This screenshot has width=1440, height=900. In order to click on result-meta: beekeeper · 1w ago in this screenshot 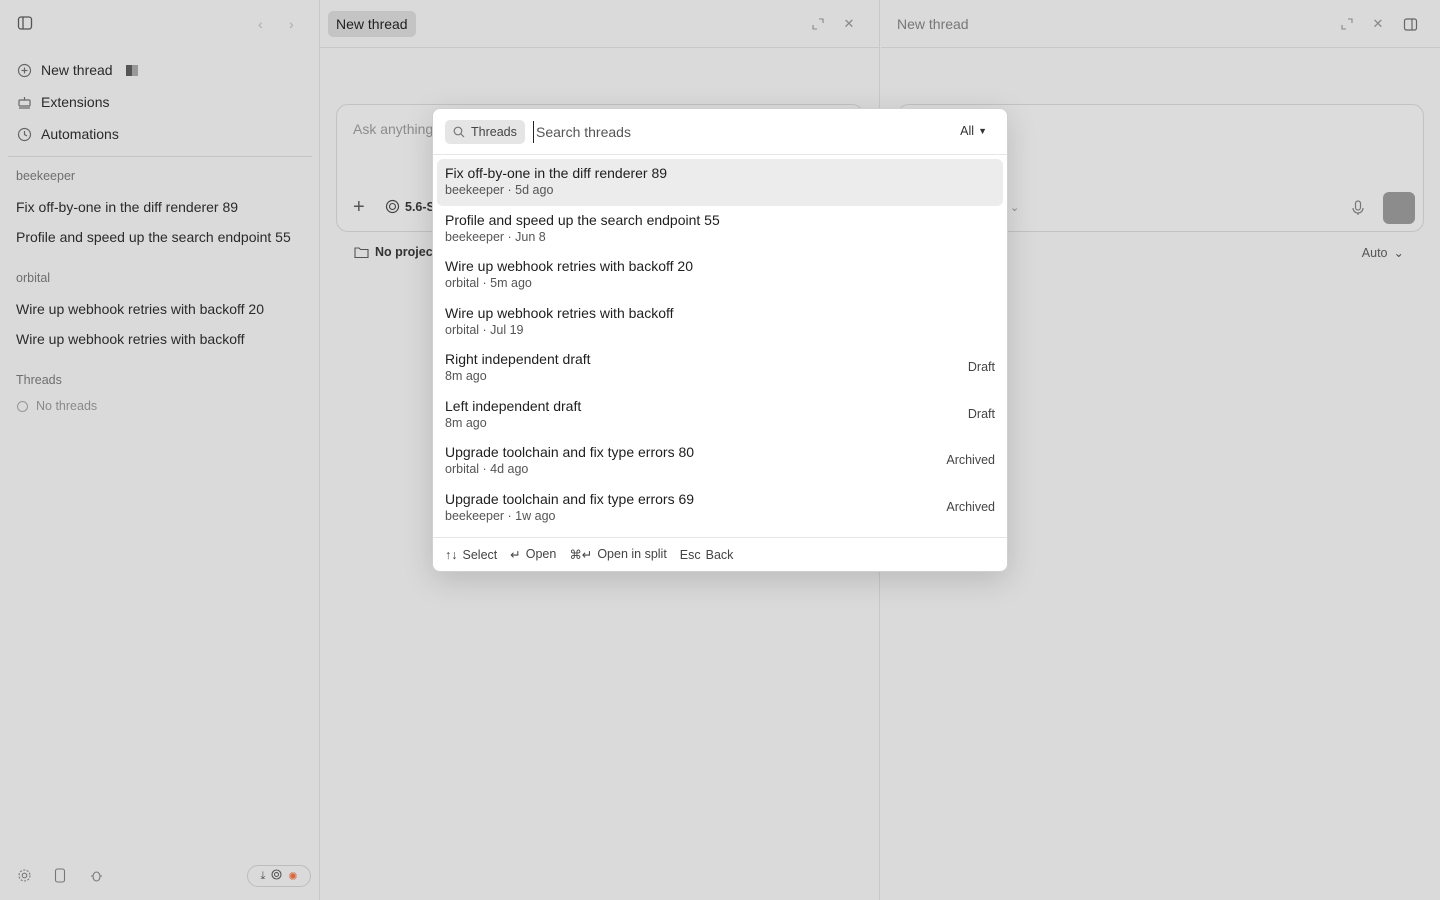, I will do `click(500, 515)`.